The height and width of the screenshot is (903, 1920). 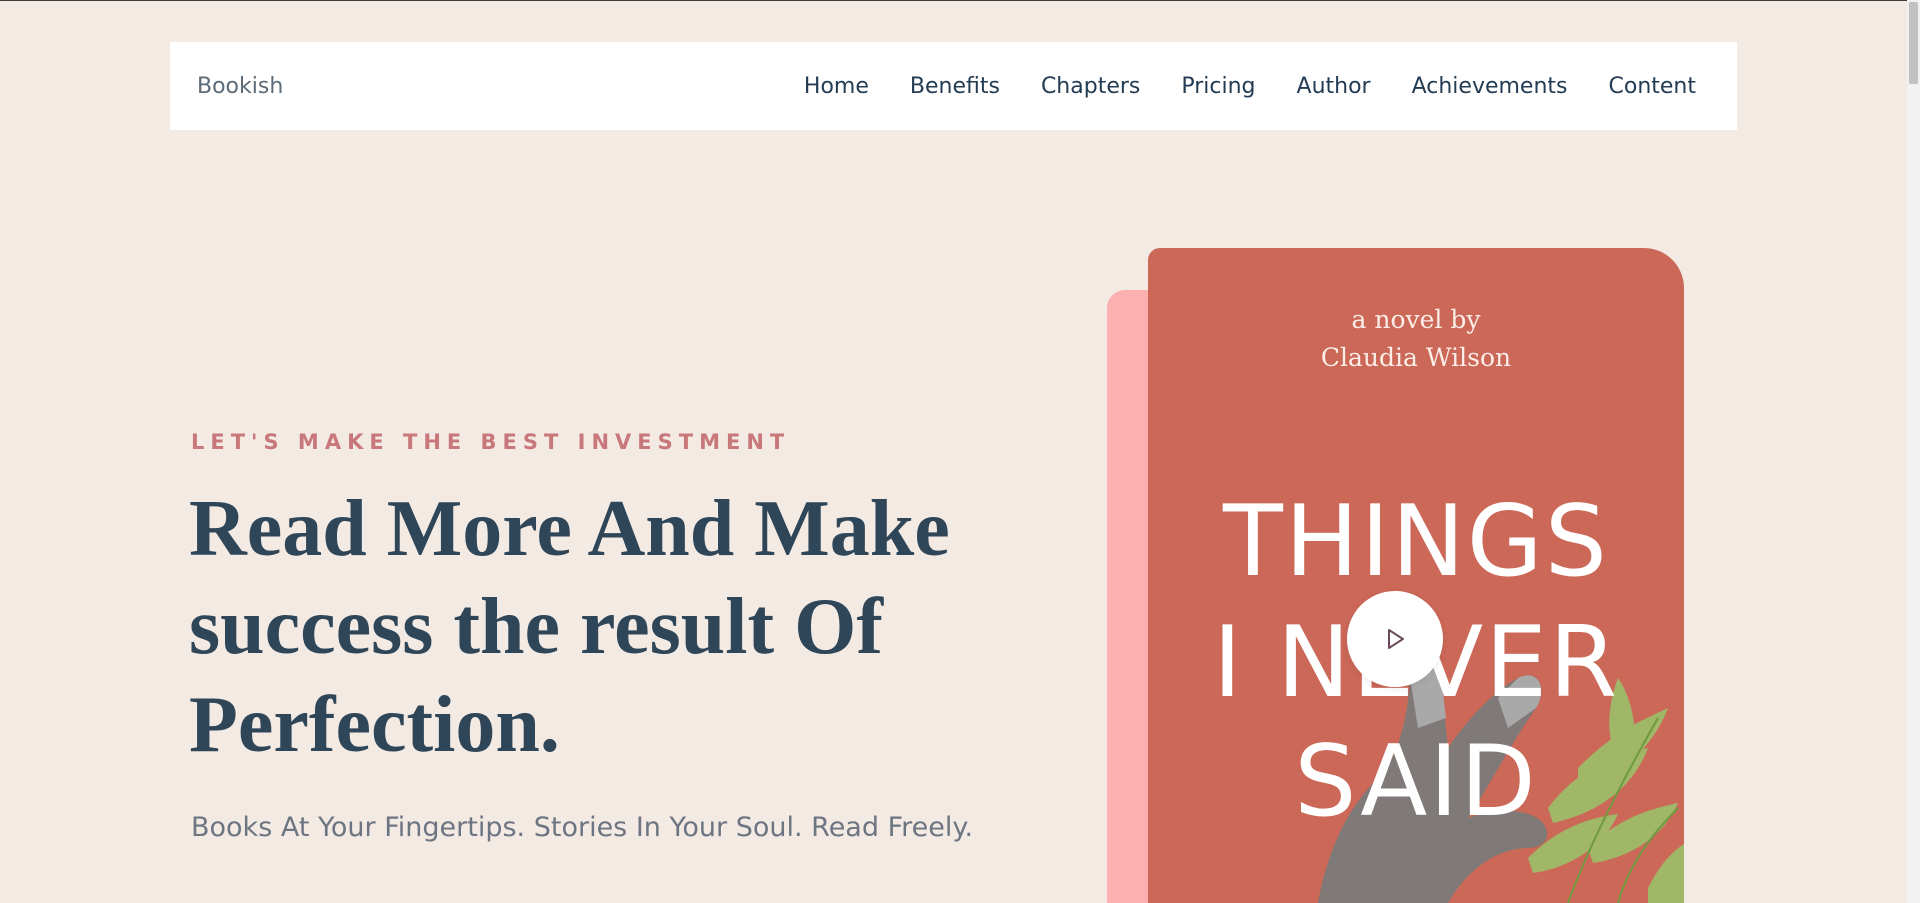 I want to click on top-border, so click(x=960, y=0).